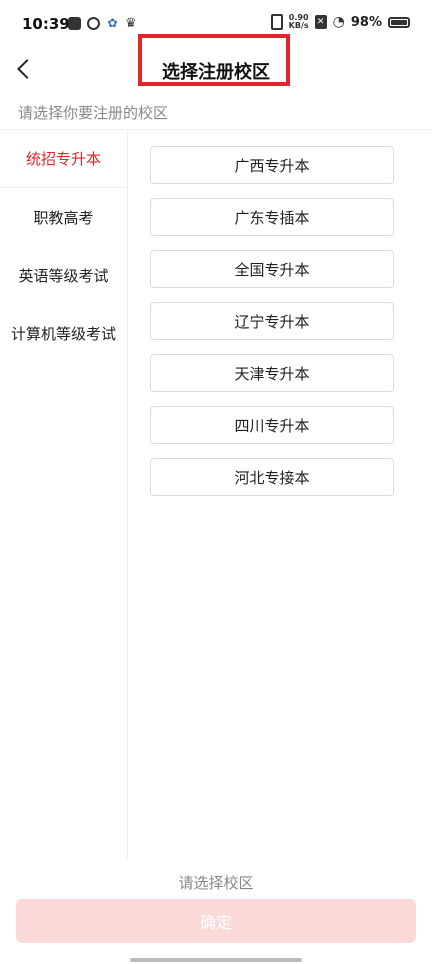 The image size is (432, 964). What do you see at coordinates (93, 113) in the screenshot?
I see `subtitle: 请选择你要注册的校区` at bounding box center [93, 113].